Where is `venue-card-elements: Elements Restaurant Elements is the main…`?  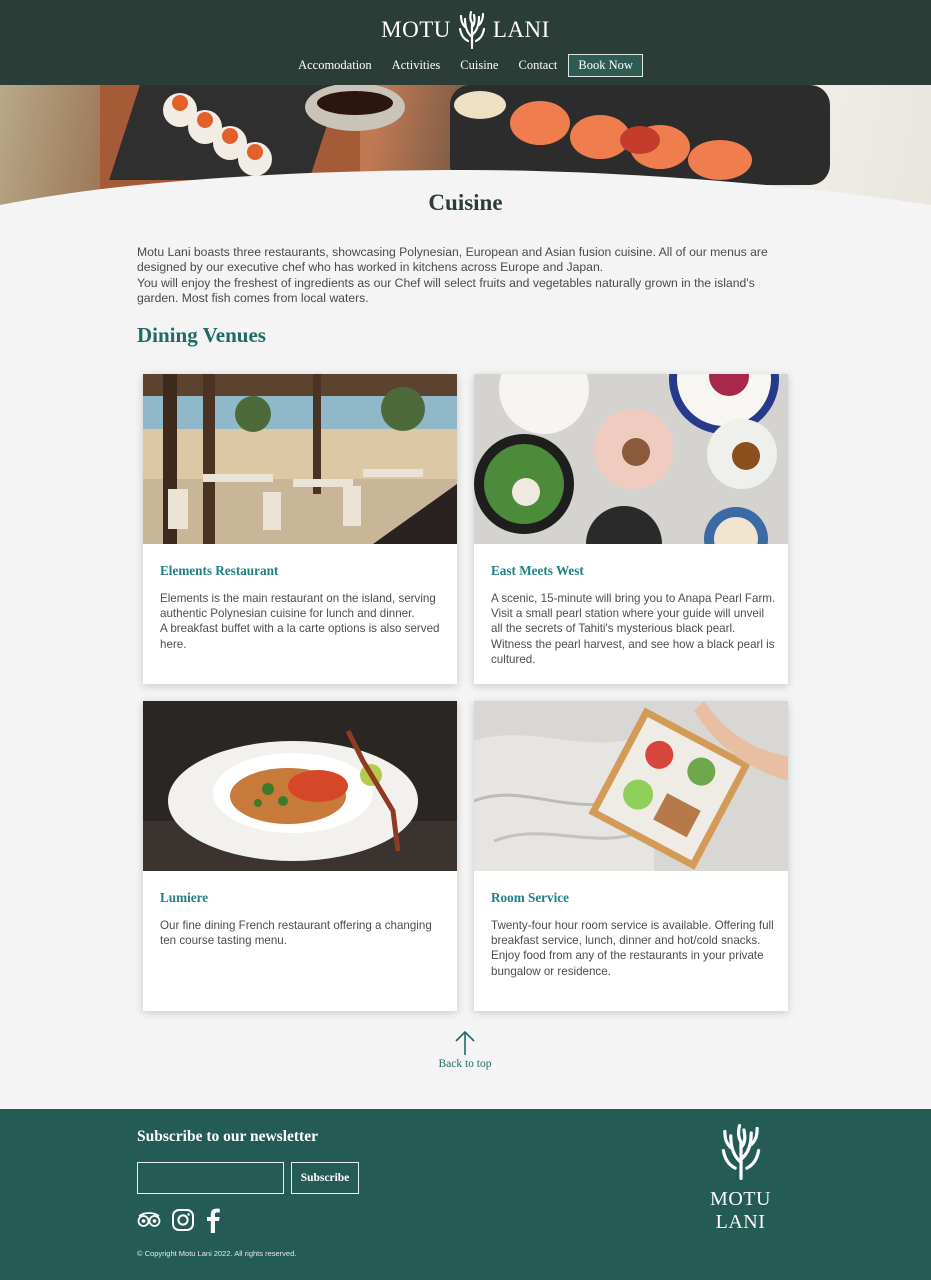
venue-card-elements: Elements Restaurant Elements is the main… is located at coordinates (300, 529).